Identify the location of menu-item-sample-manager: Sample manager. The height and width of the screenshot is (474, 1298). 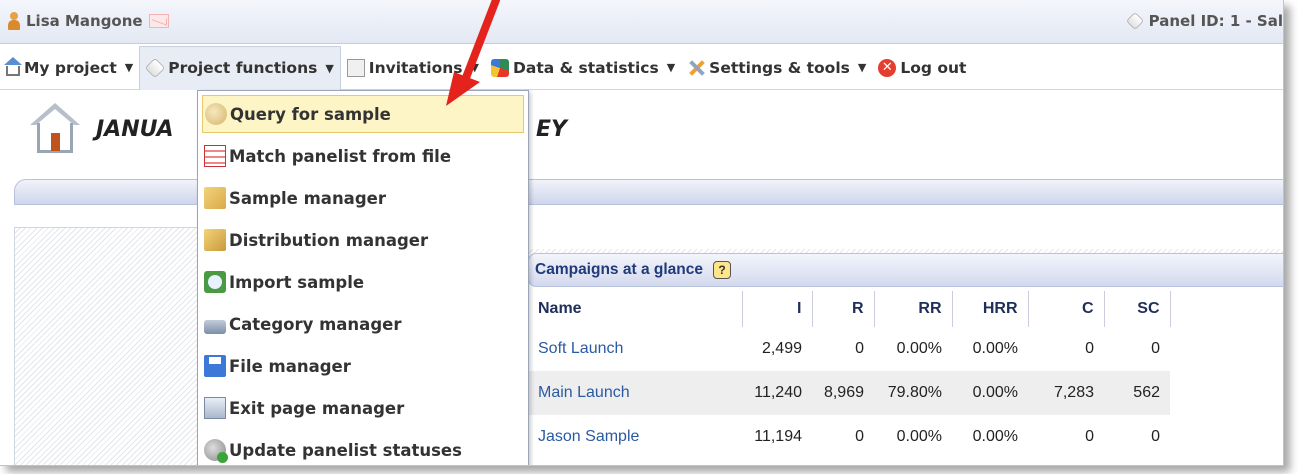
(363, 198).